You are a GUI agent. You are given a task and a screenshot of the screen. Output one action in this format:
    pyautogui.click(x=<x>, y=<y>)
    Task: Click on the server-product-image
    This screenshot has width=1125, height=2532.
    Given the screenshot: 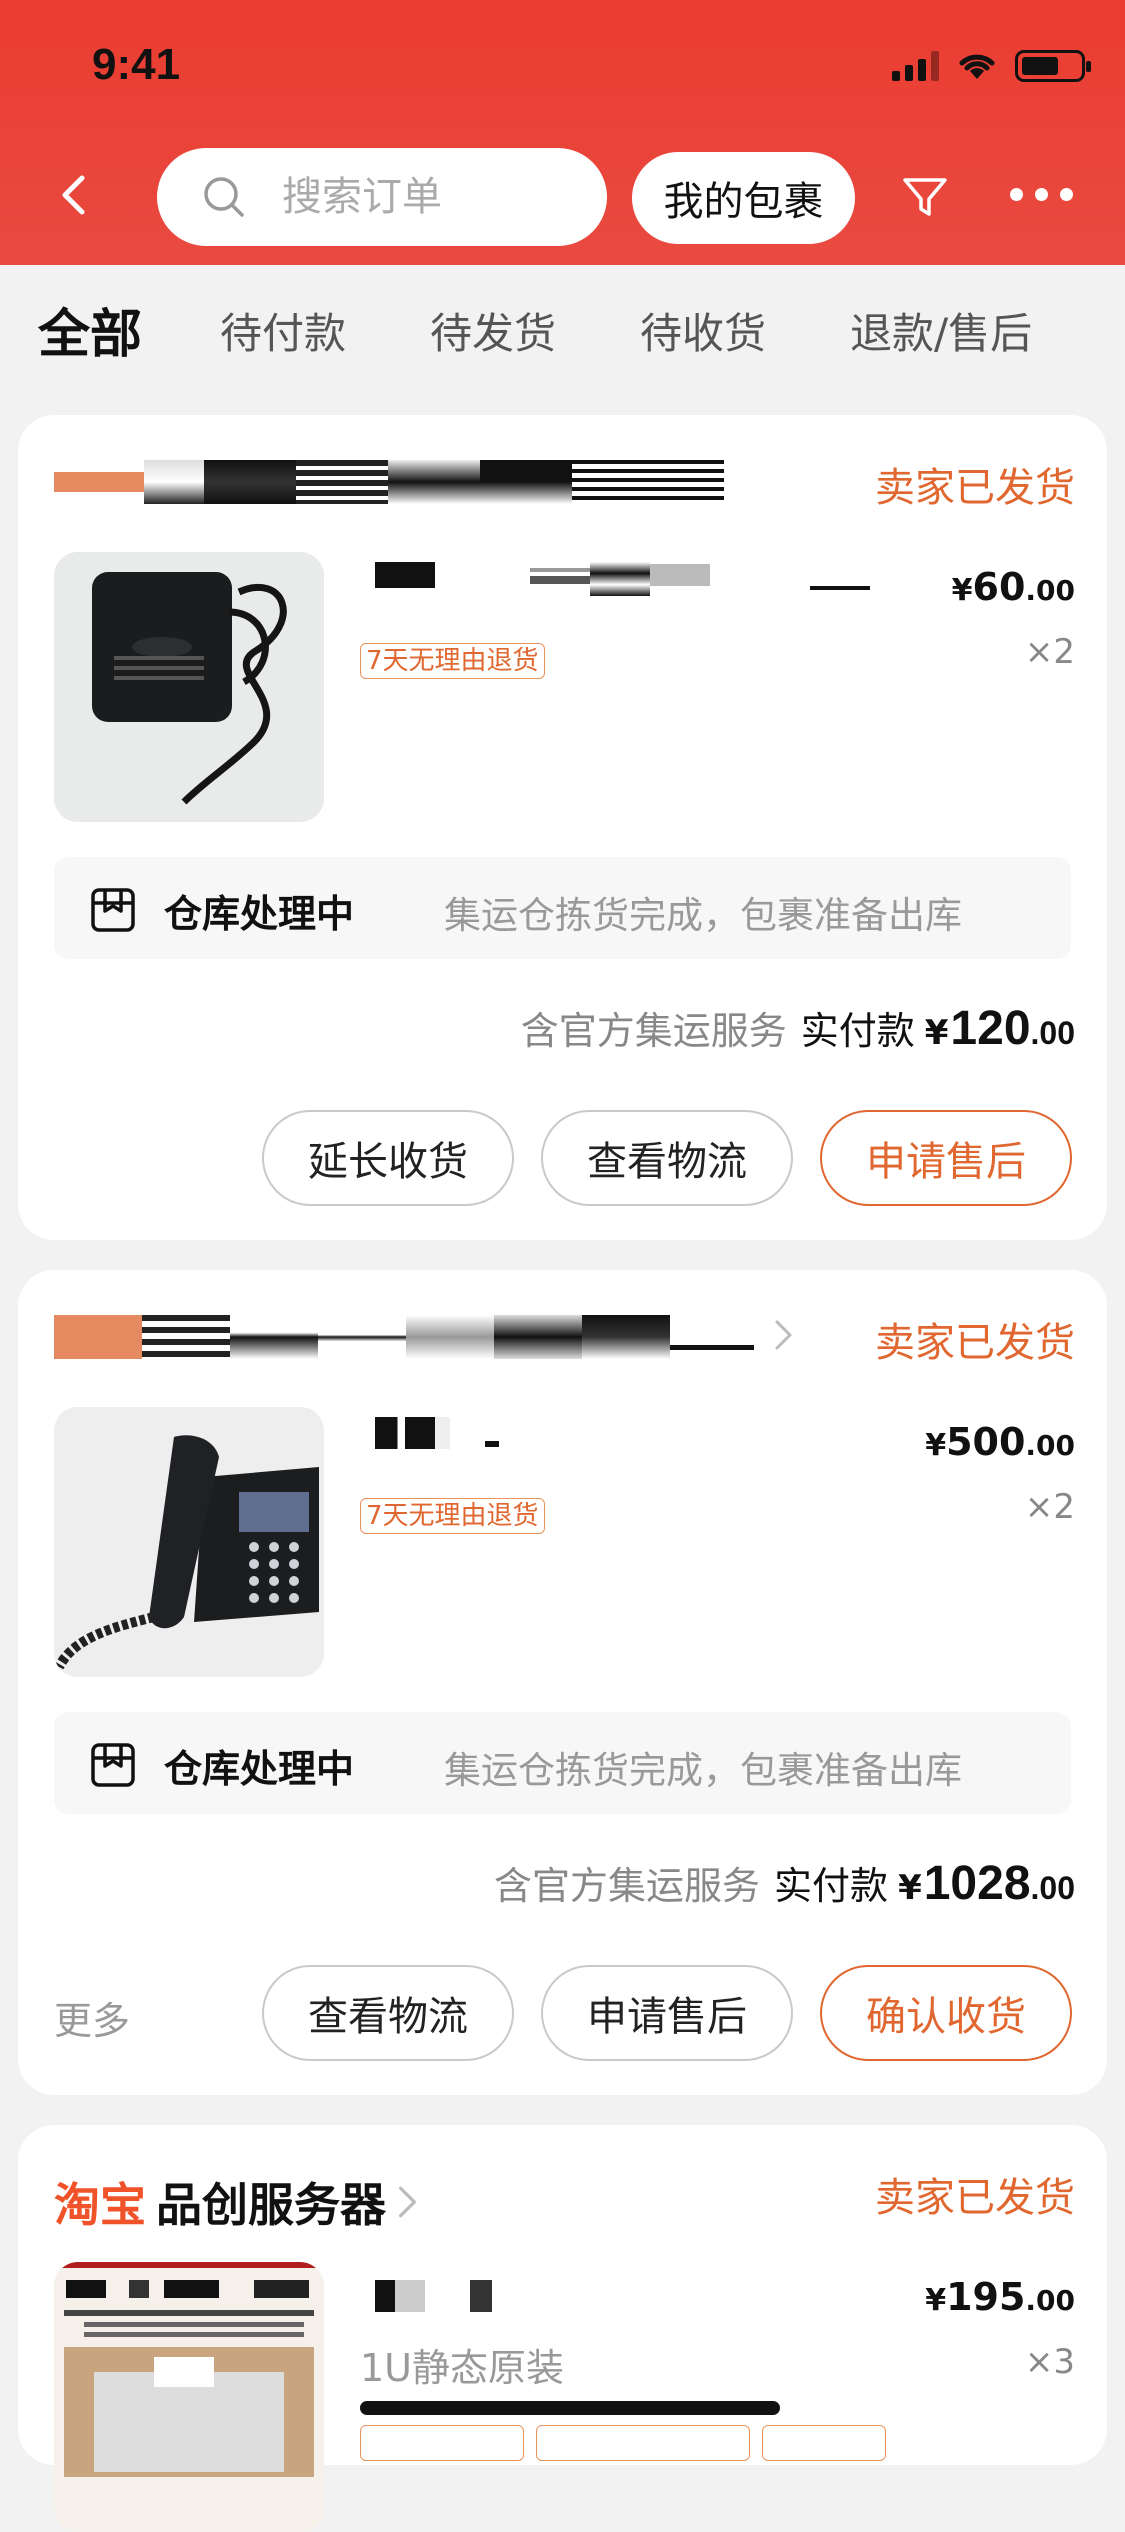 What is the action you would take?
    pyautogui.click(x=189, y=2397)
    